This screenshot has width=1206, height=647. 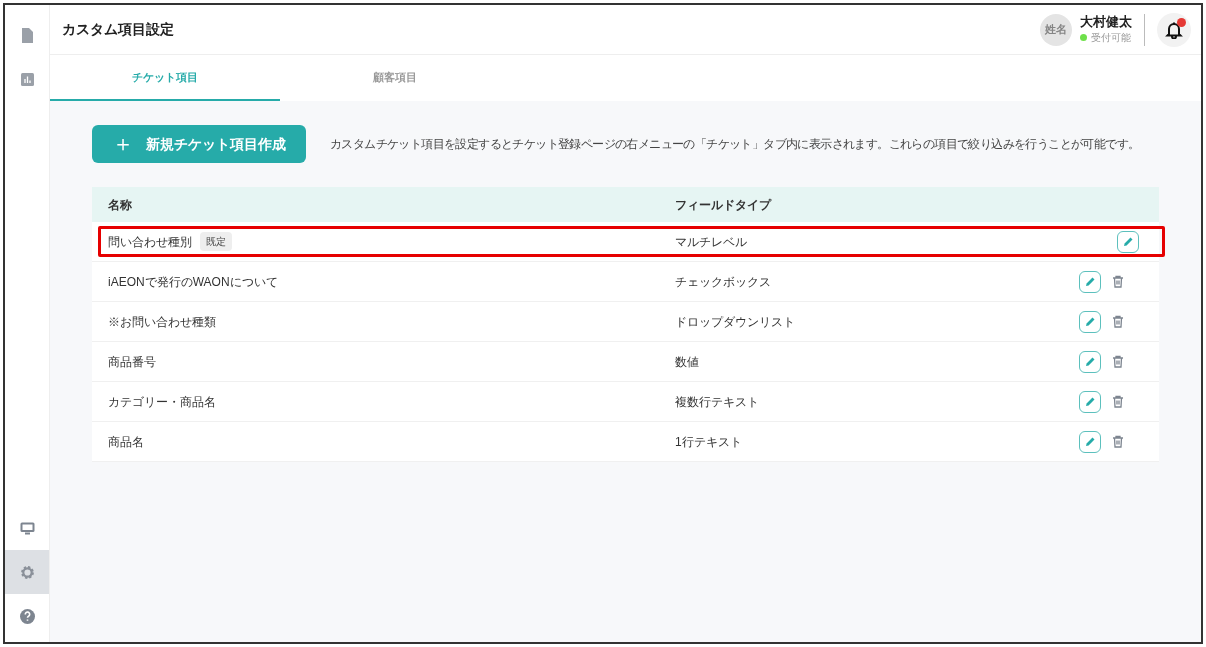 I want to click on bell-icon, so click(x=1174, y=29).